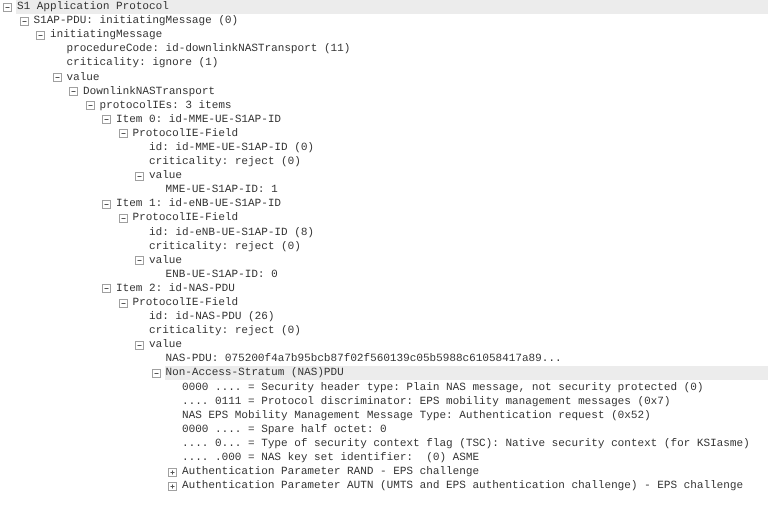  What do you see at coordinates (149, 91) in the screenshot?
I see `tree-item: DownlinkNASTransport` at bounding box center [149, 91].